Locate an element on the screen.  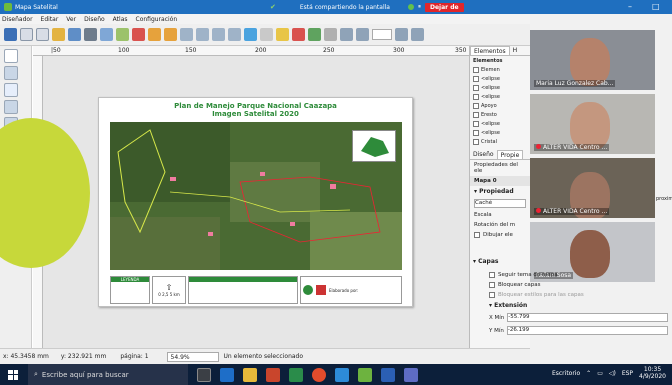
zoom-combo: 54.9% is located at coordinates (192, 356).